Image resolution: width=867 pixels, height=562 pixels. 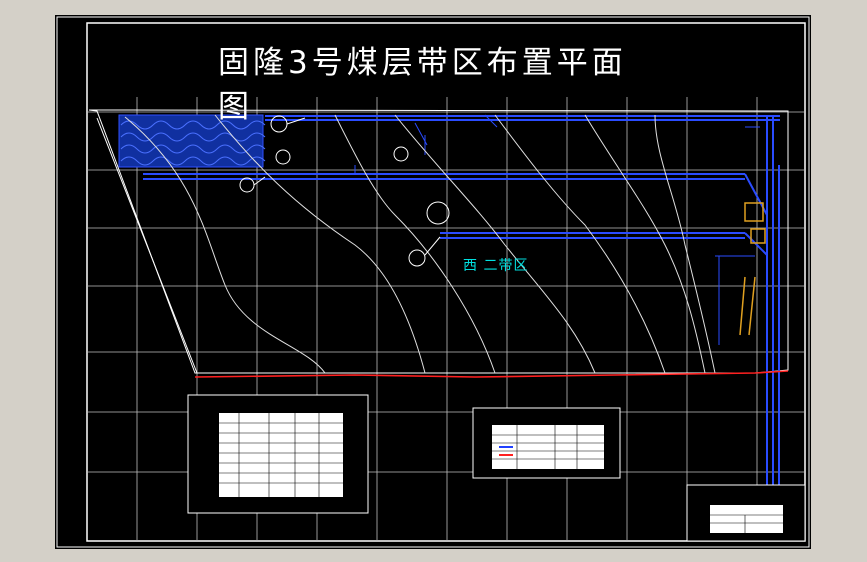 I want to click on fault-line, so click(x=491, y=374).